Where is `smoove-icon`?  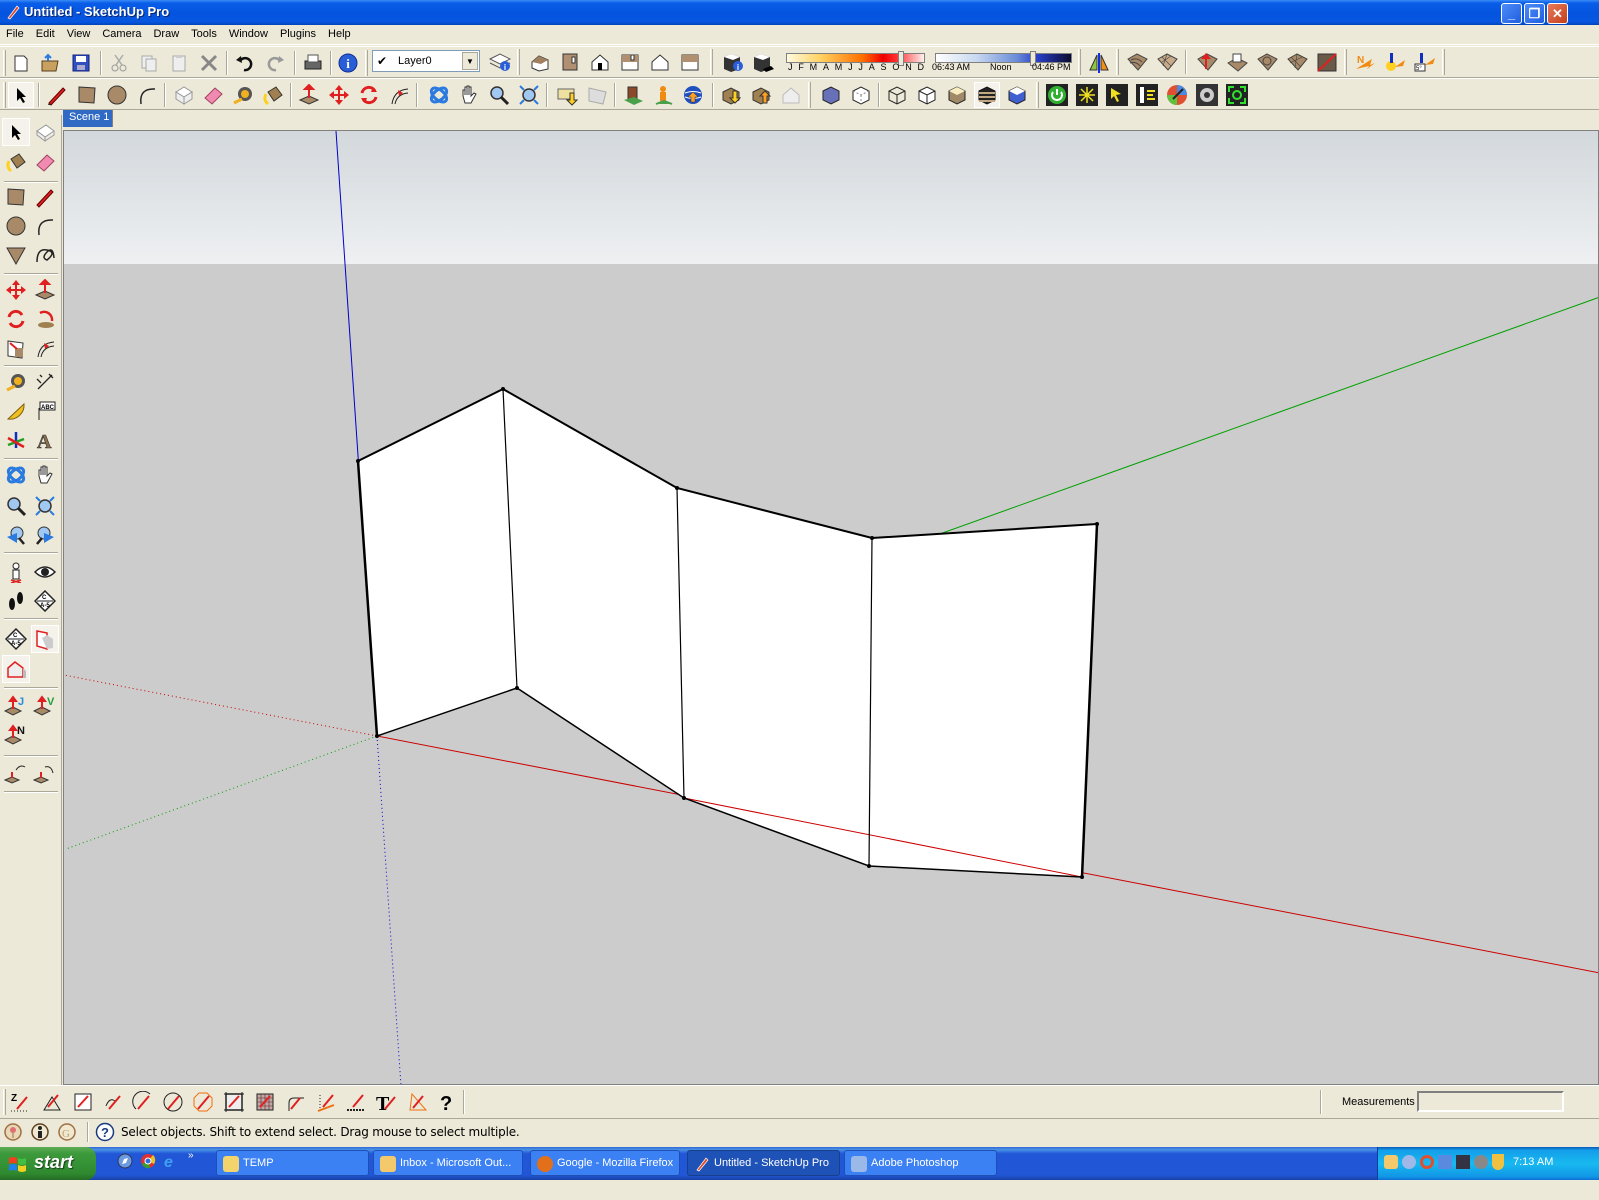 smoove-icon is located at coordinates (1207, 62).